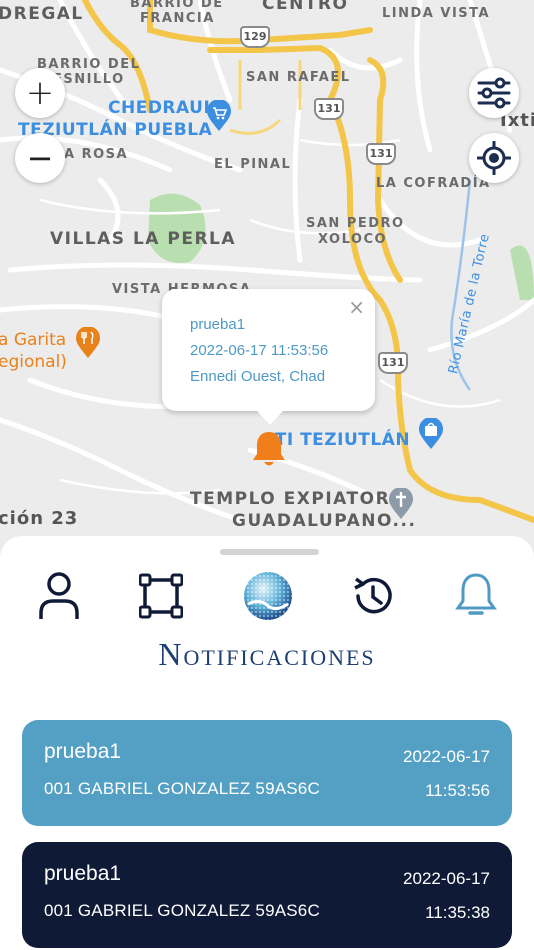 Image resolution: width=534 pixels, height=950 pixels. I want to click on restaurant-pin-icon, so click(88, 342).